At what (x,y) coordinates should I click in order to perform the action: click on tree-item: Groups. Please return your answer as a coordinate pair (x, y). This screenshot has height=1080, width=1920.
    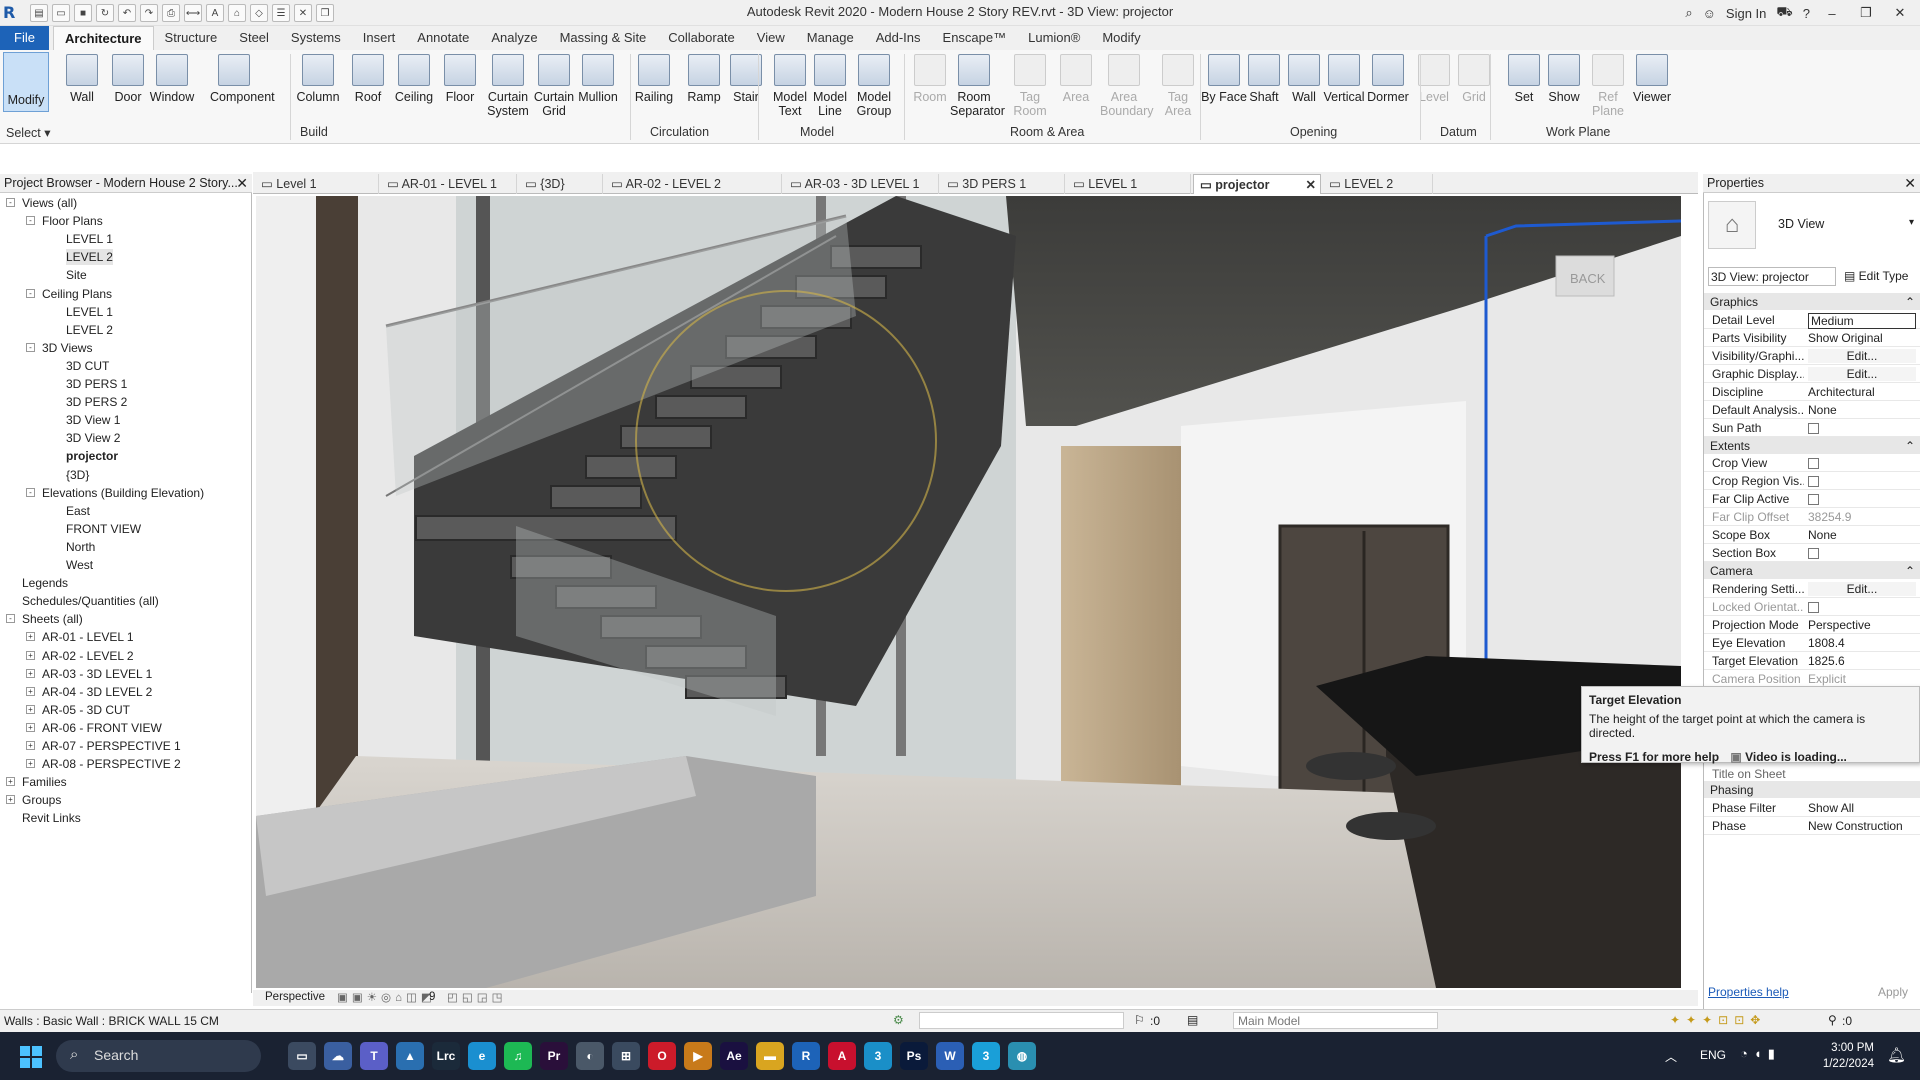
    Looking at the image, I should click on (41, 800).